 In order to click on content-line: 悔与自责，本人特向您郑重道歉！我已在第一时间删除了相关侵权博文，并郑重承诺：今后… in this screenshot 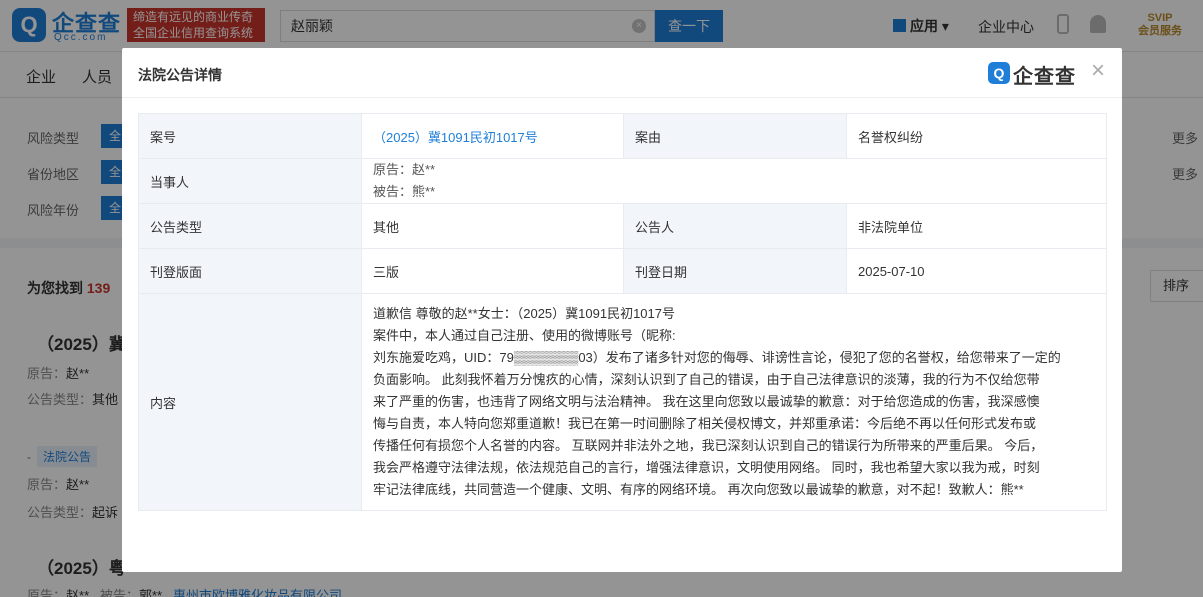, I will do `click(705, 423)`.